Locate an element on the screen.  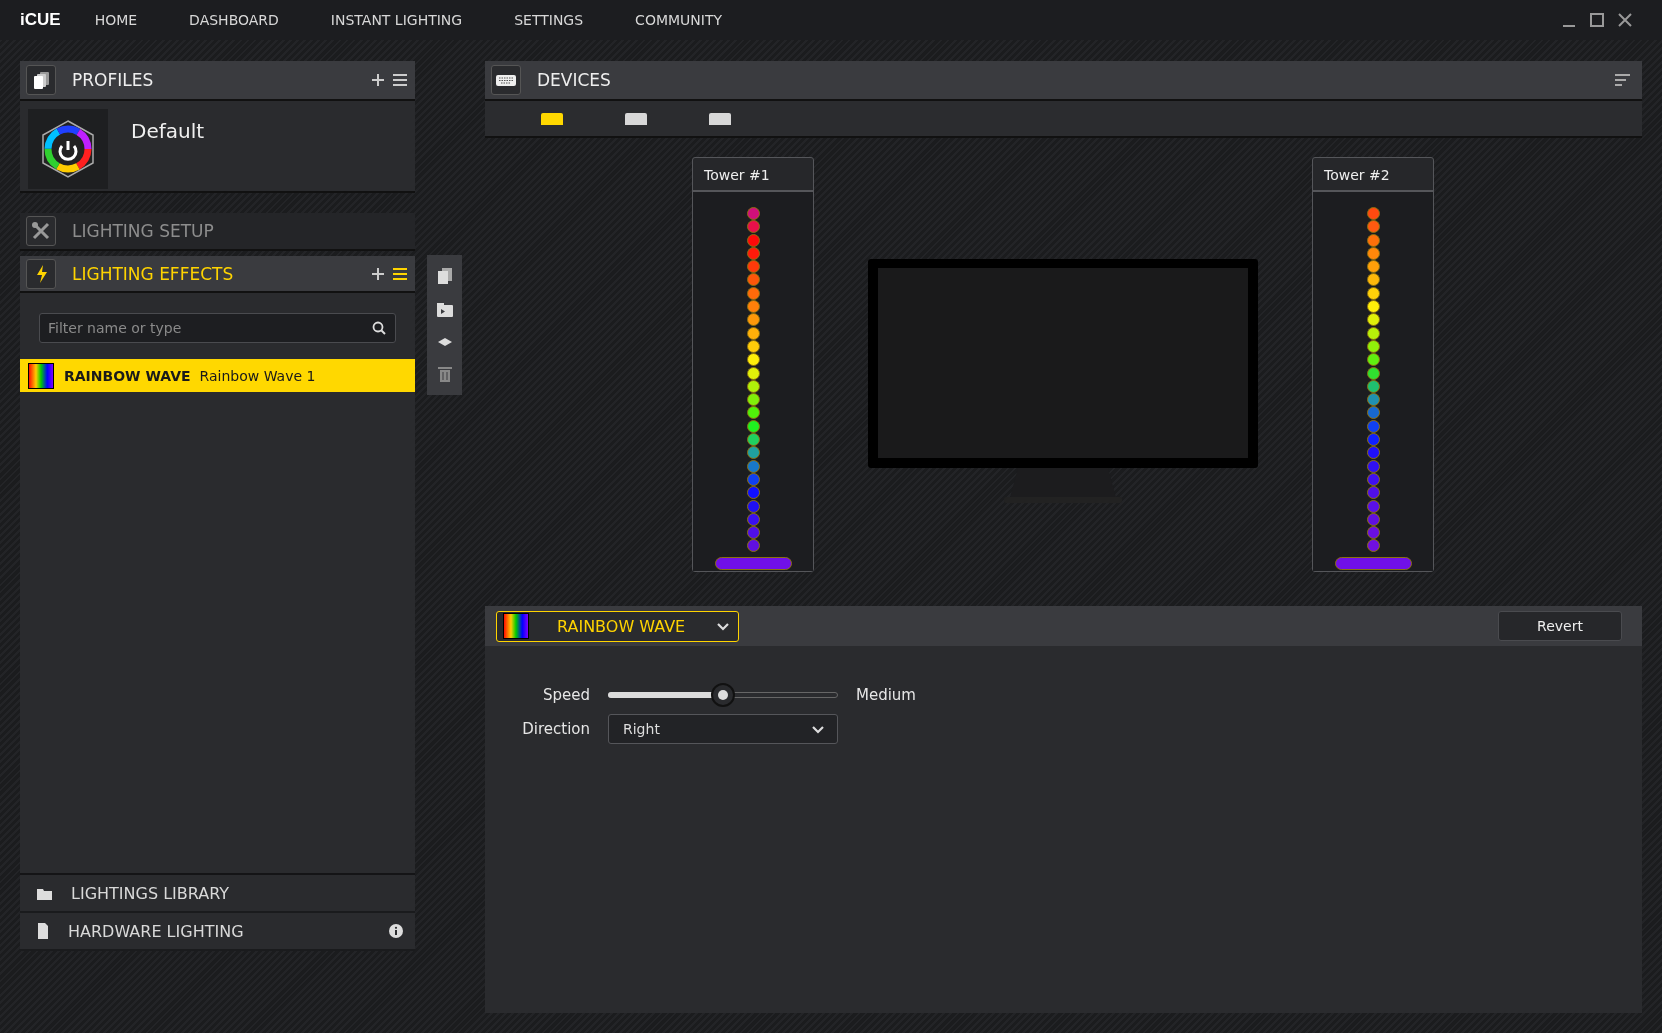
setting-label: Speed is located at coordinates (565, 695).